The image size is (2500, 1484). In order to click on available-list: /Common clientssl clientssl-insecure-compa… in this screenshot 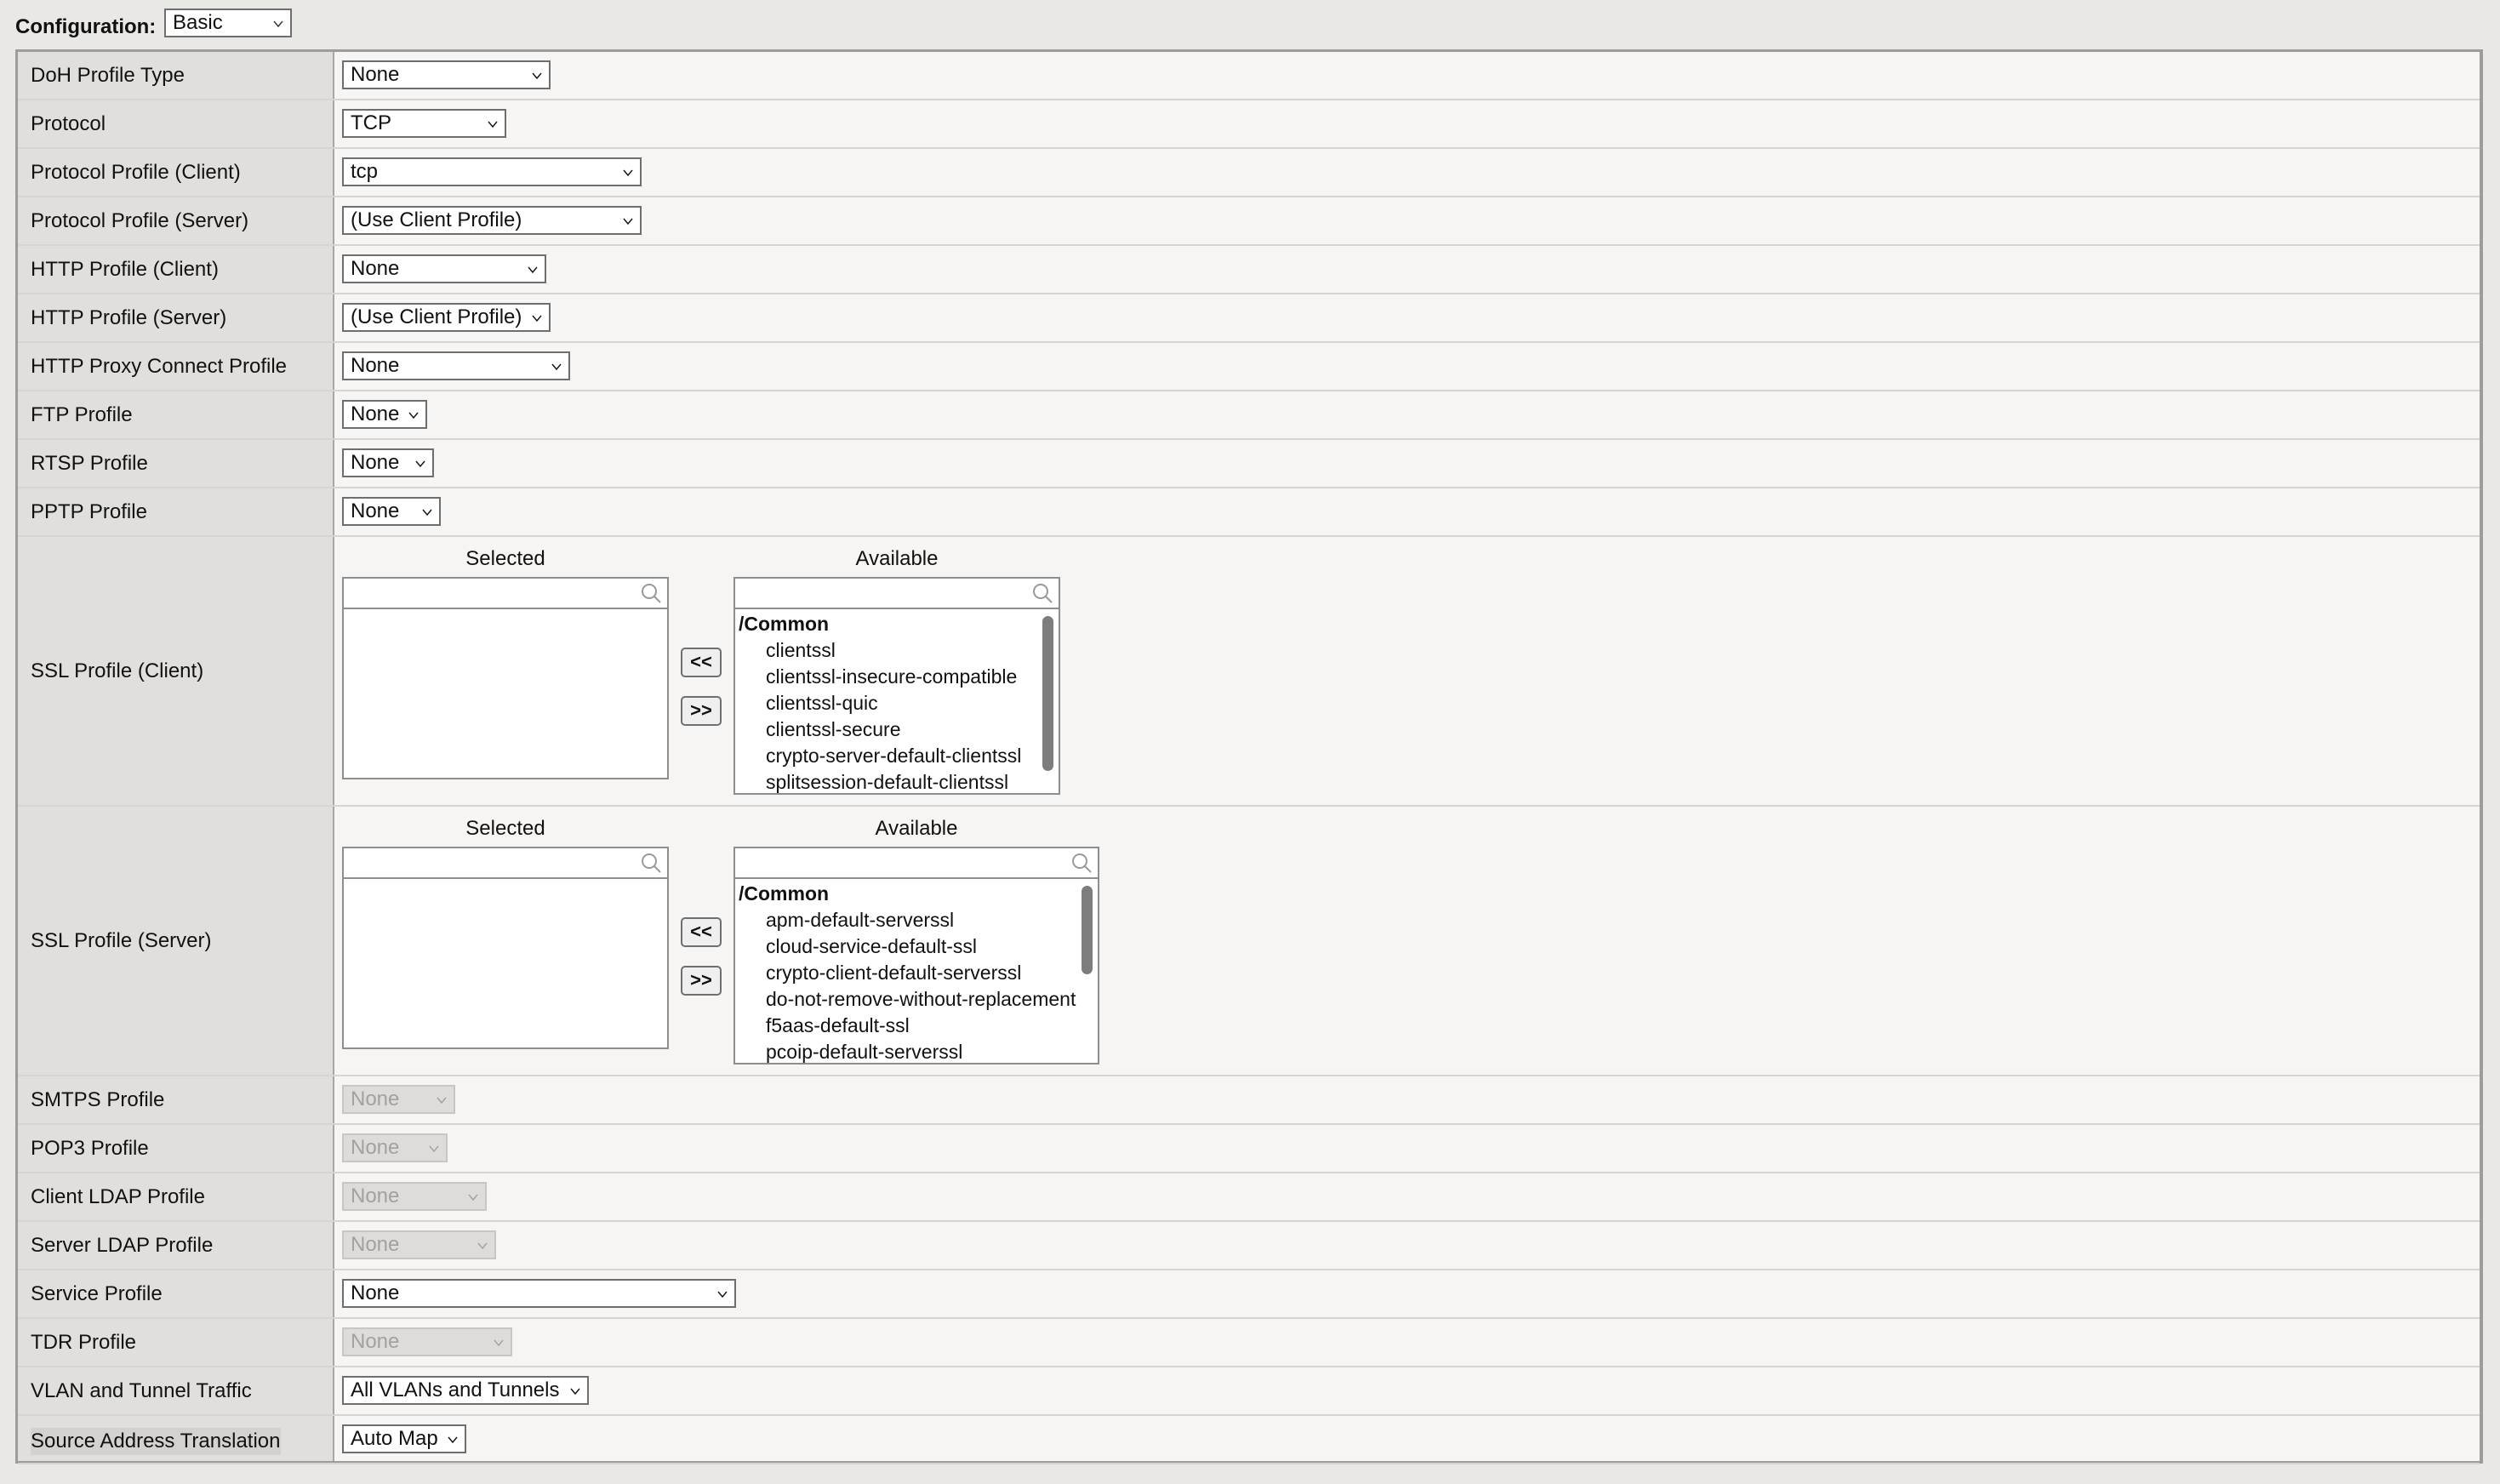, I will do `click(896, 686)`.